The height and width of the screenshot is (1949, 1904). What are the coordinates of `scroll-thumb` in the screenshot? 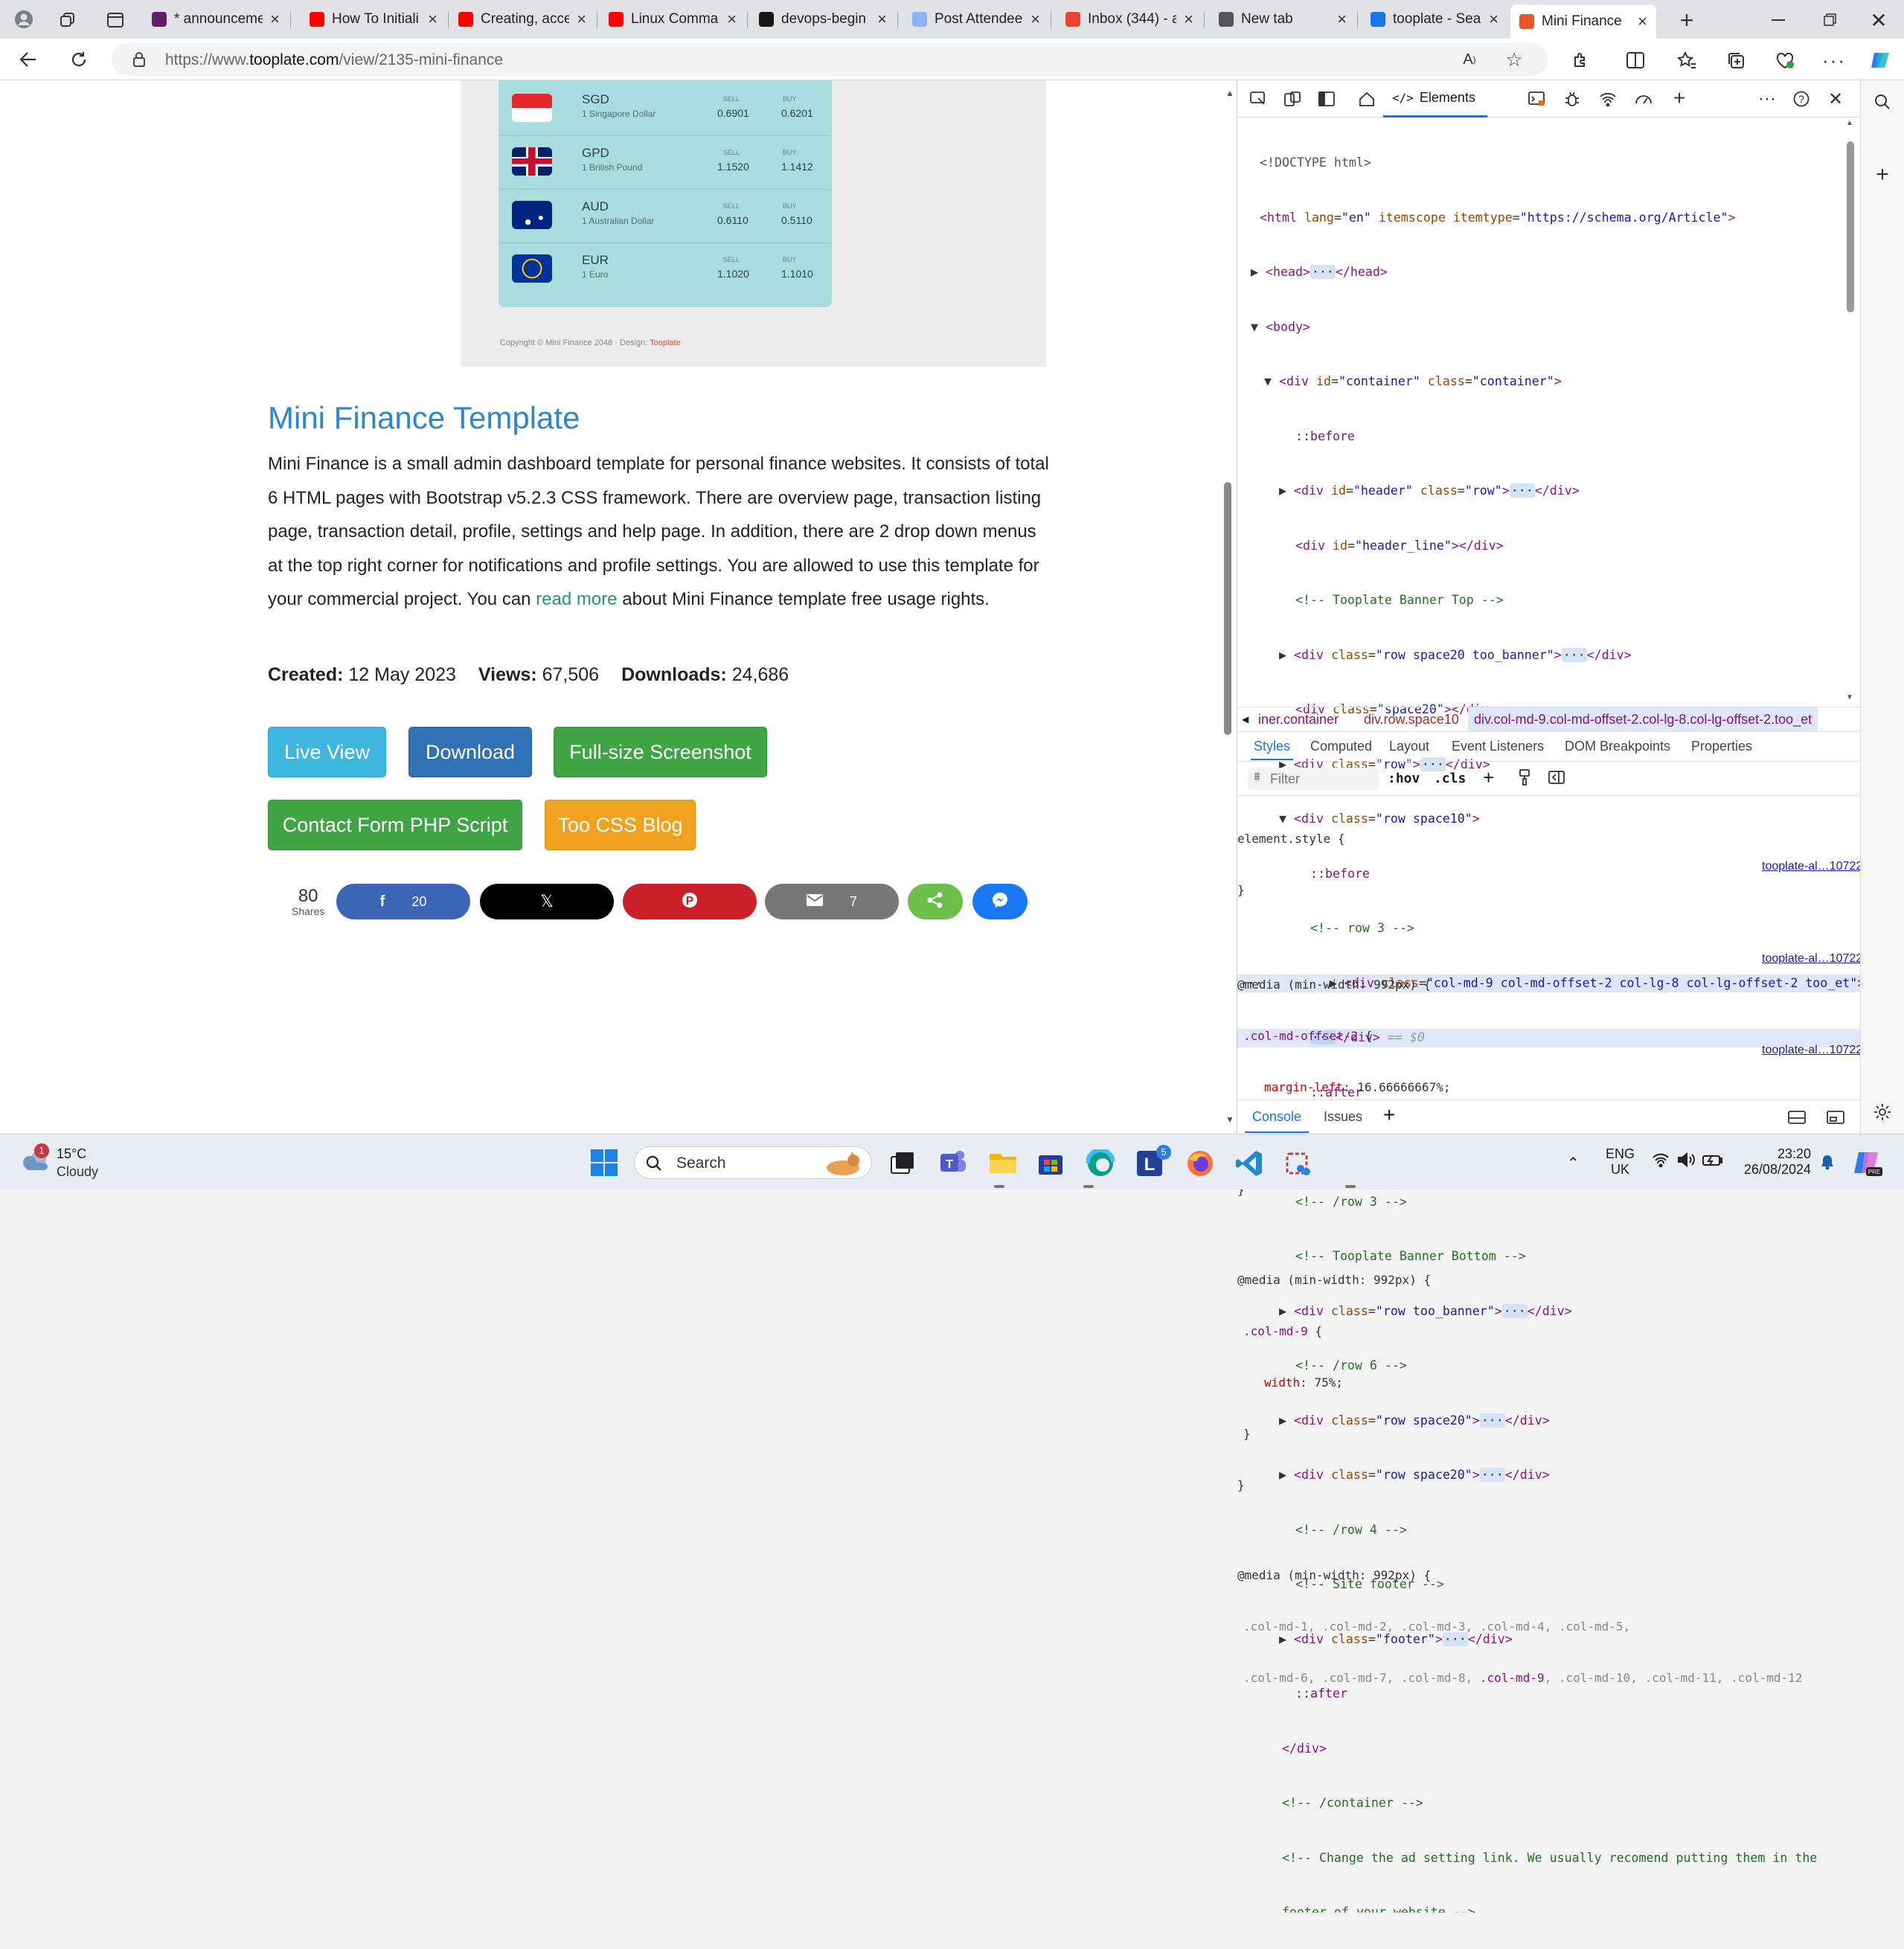 It's located at (1227, 608).